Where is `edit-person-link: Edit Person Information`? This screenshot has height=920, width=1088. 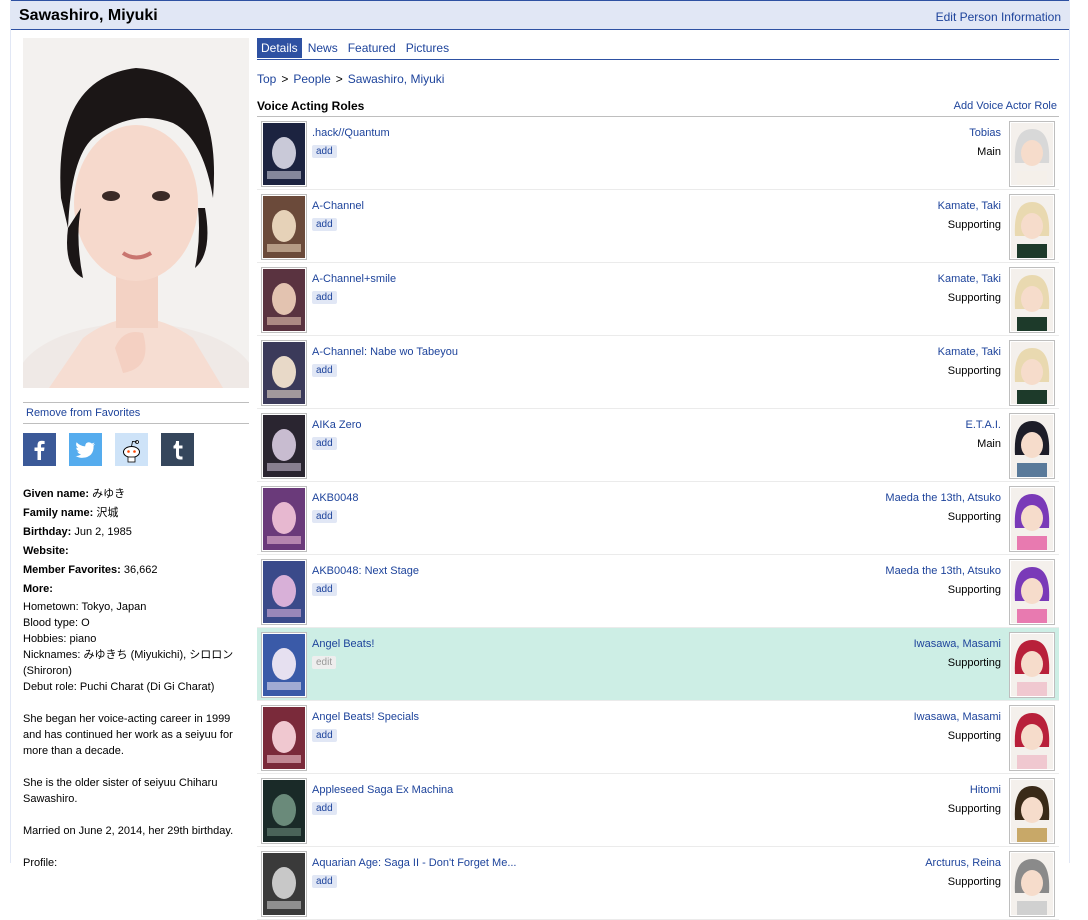
edit-person-link: Edit Person Information is located at coordinates (998, 17).